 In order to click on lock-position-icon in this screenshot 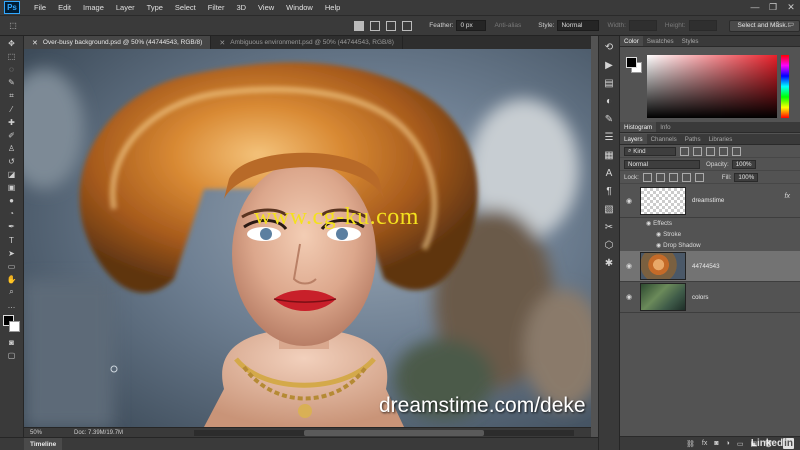, I will do `click(673, 177)`.